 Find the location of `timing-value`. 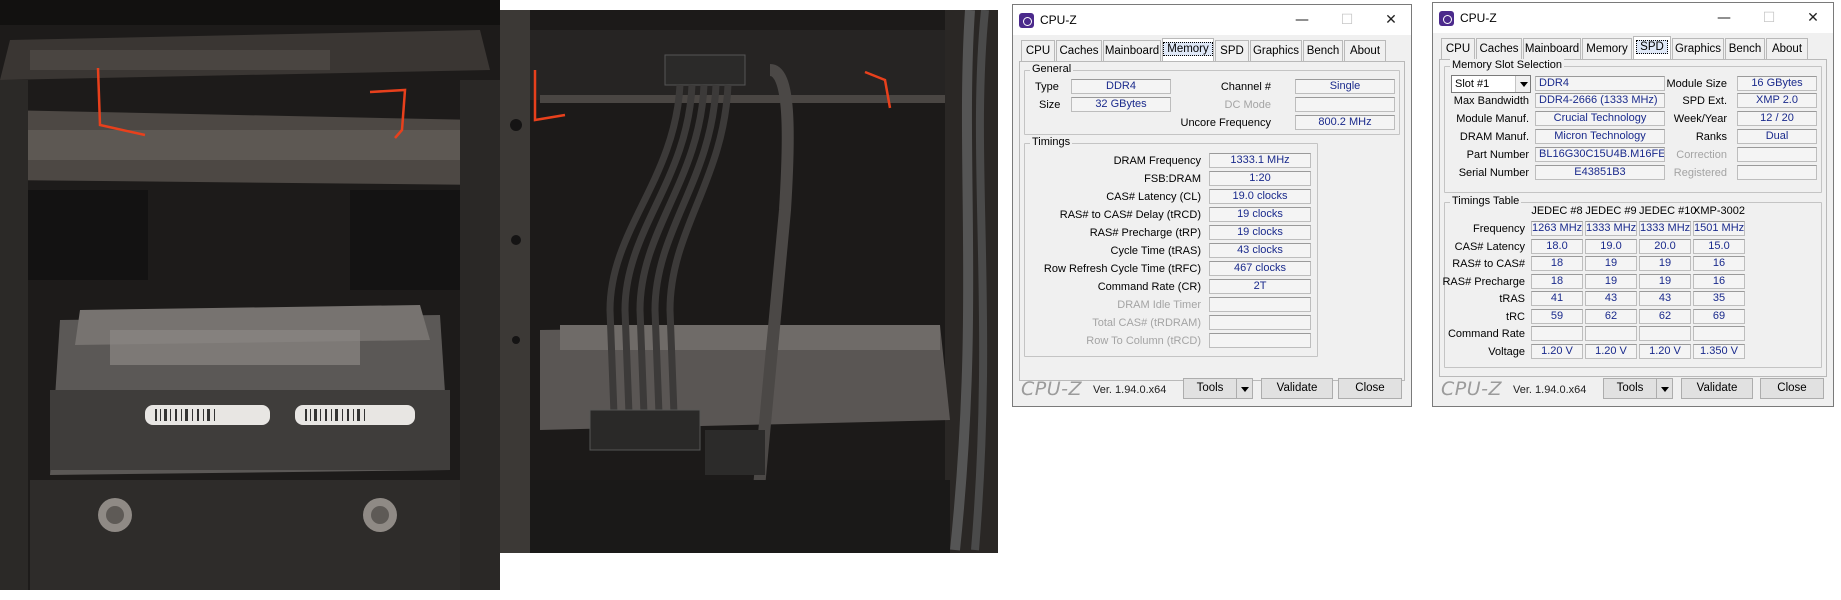

timing-value is located at coordinates (1260, 322).